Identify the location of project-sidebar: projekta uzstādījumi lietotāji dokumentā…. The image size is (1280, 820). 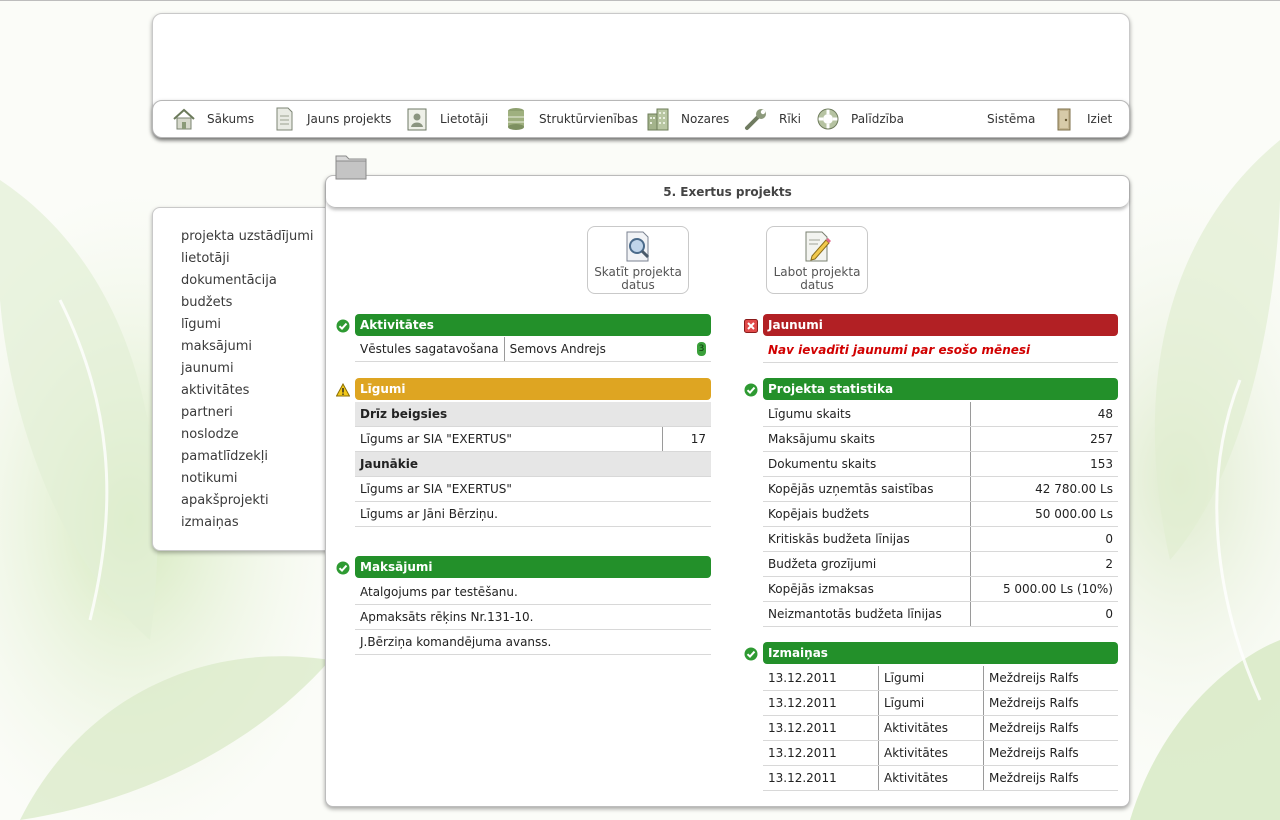
(248, 379).